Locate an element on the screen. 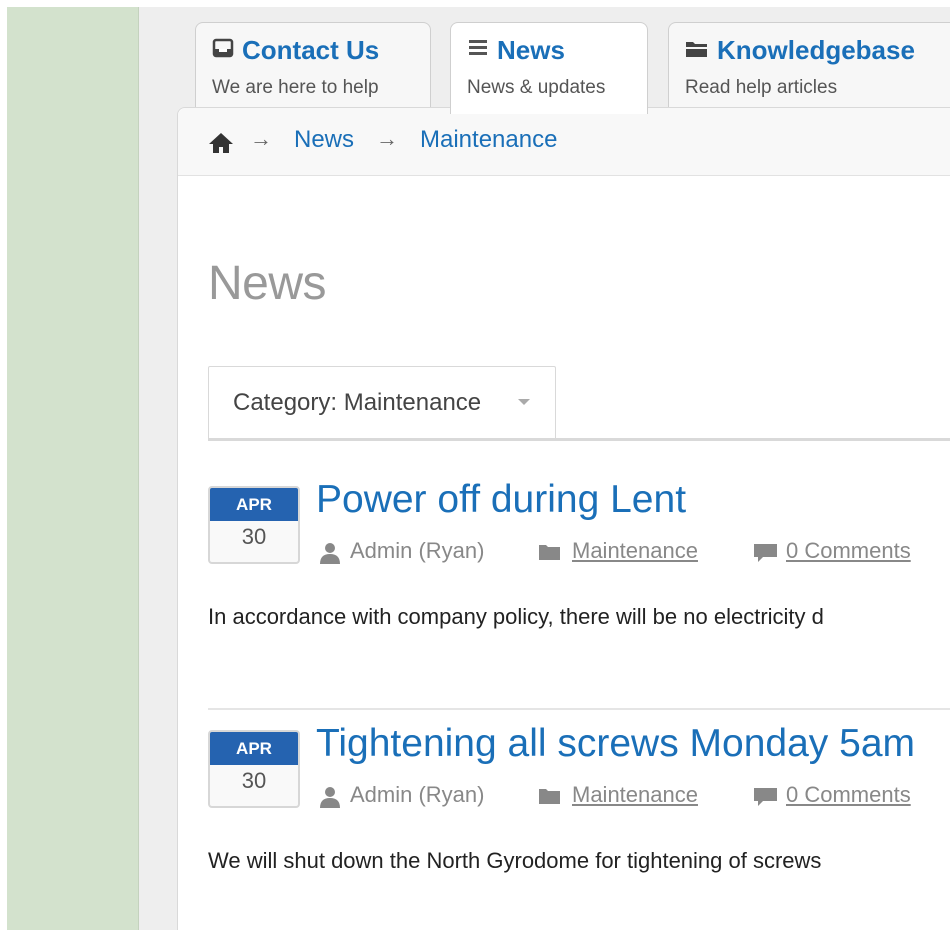 The width and height of the screenshot is (950, 930). inbox-icon is located at coordinates (223, 50).